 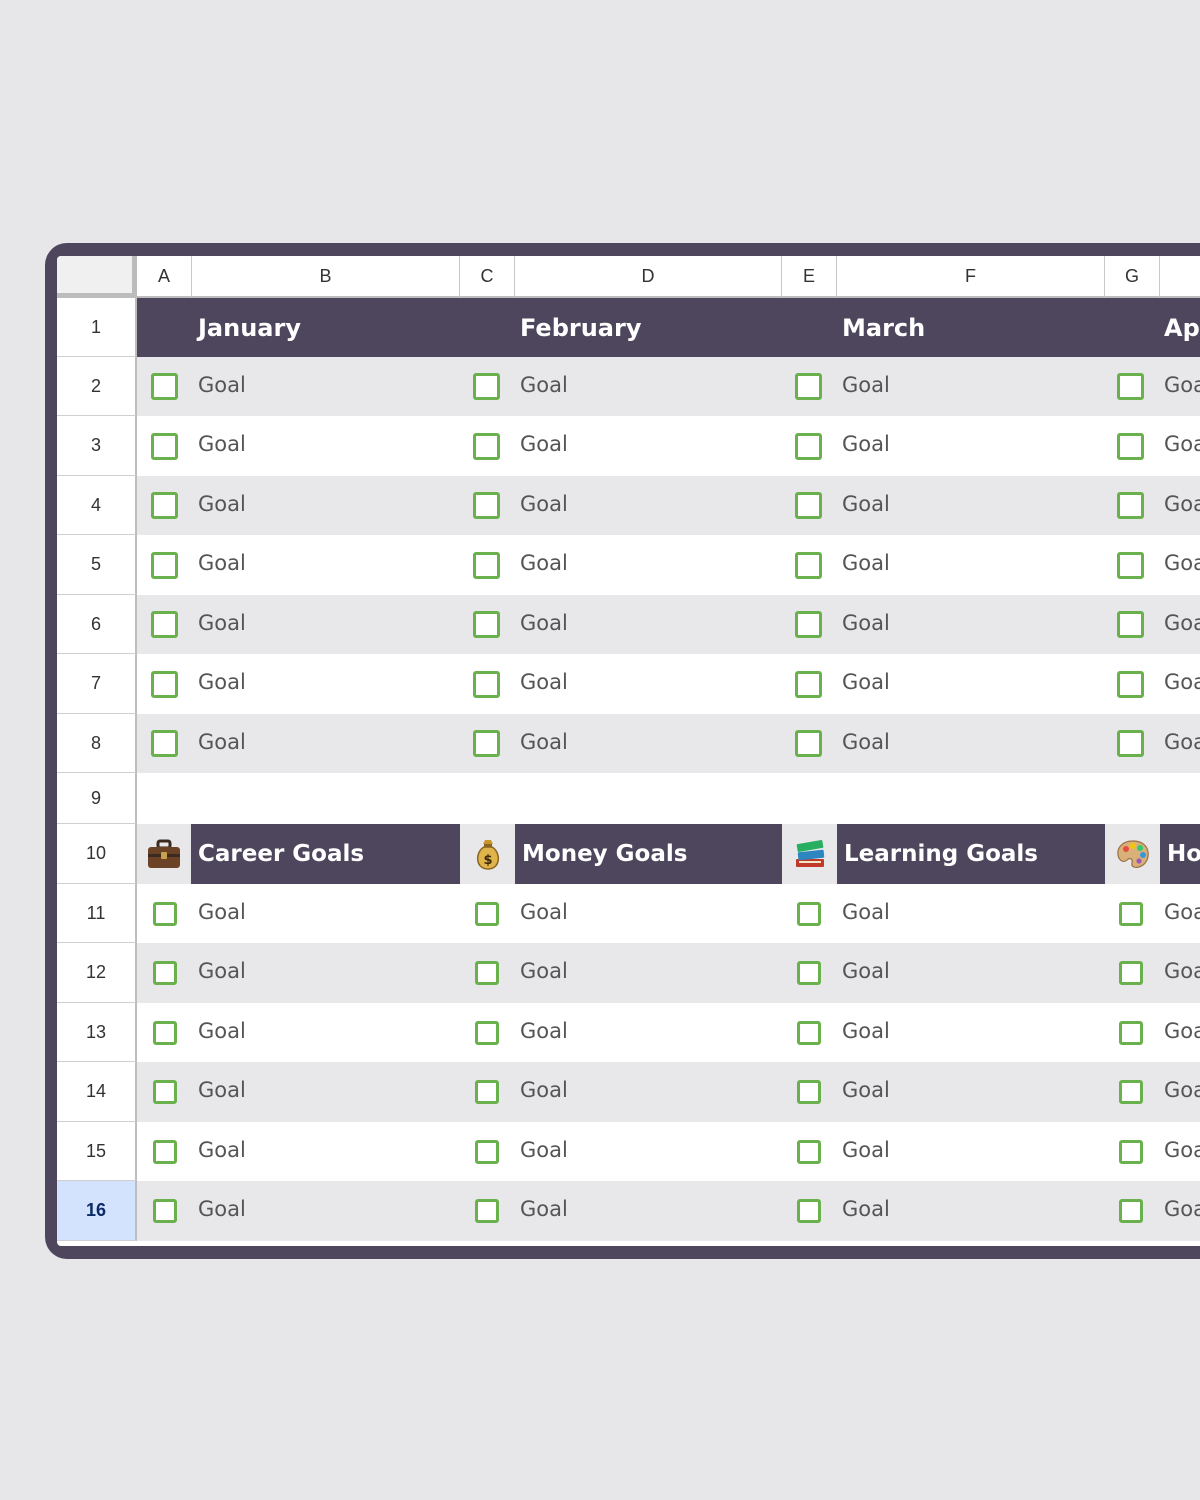 I want to click on row-header-15: 15, so click(x=97, y=1151).